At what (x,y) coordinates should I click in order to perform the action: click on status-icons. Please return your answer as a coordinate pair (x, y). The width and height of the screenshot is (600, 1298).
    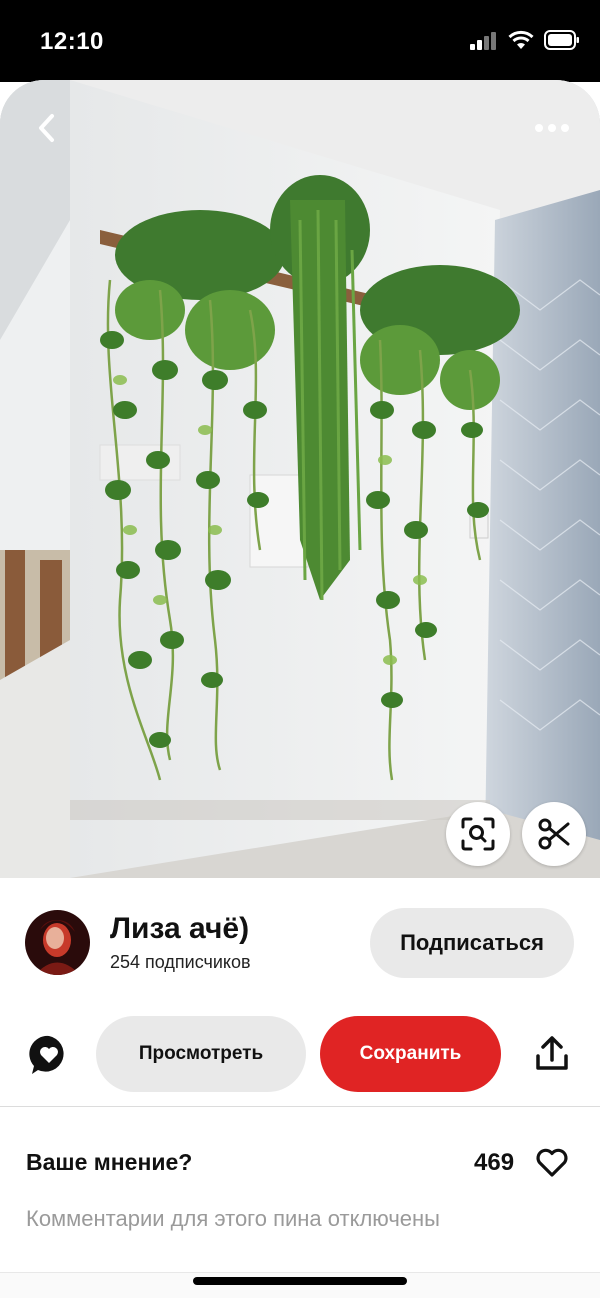
    Looking at the image, I should click on (525, 40).